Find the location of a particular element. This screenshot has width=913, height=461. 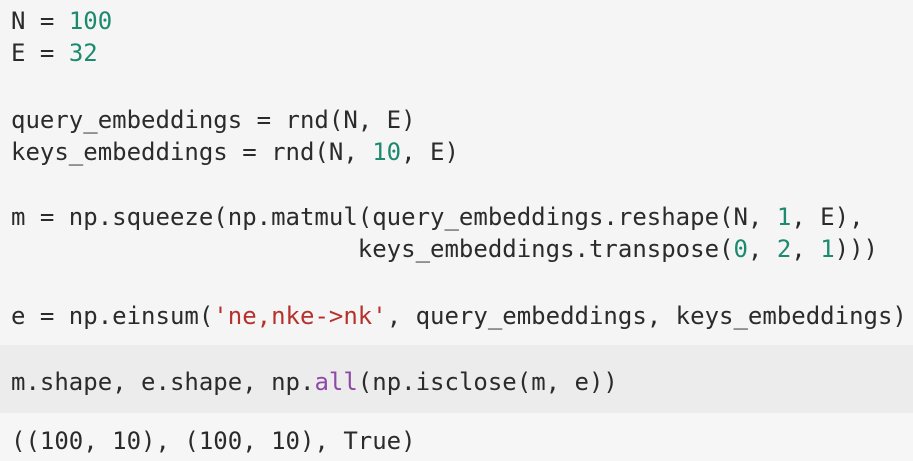

code-line-n: N = 100 is located at coordinates (62, 21).